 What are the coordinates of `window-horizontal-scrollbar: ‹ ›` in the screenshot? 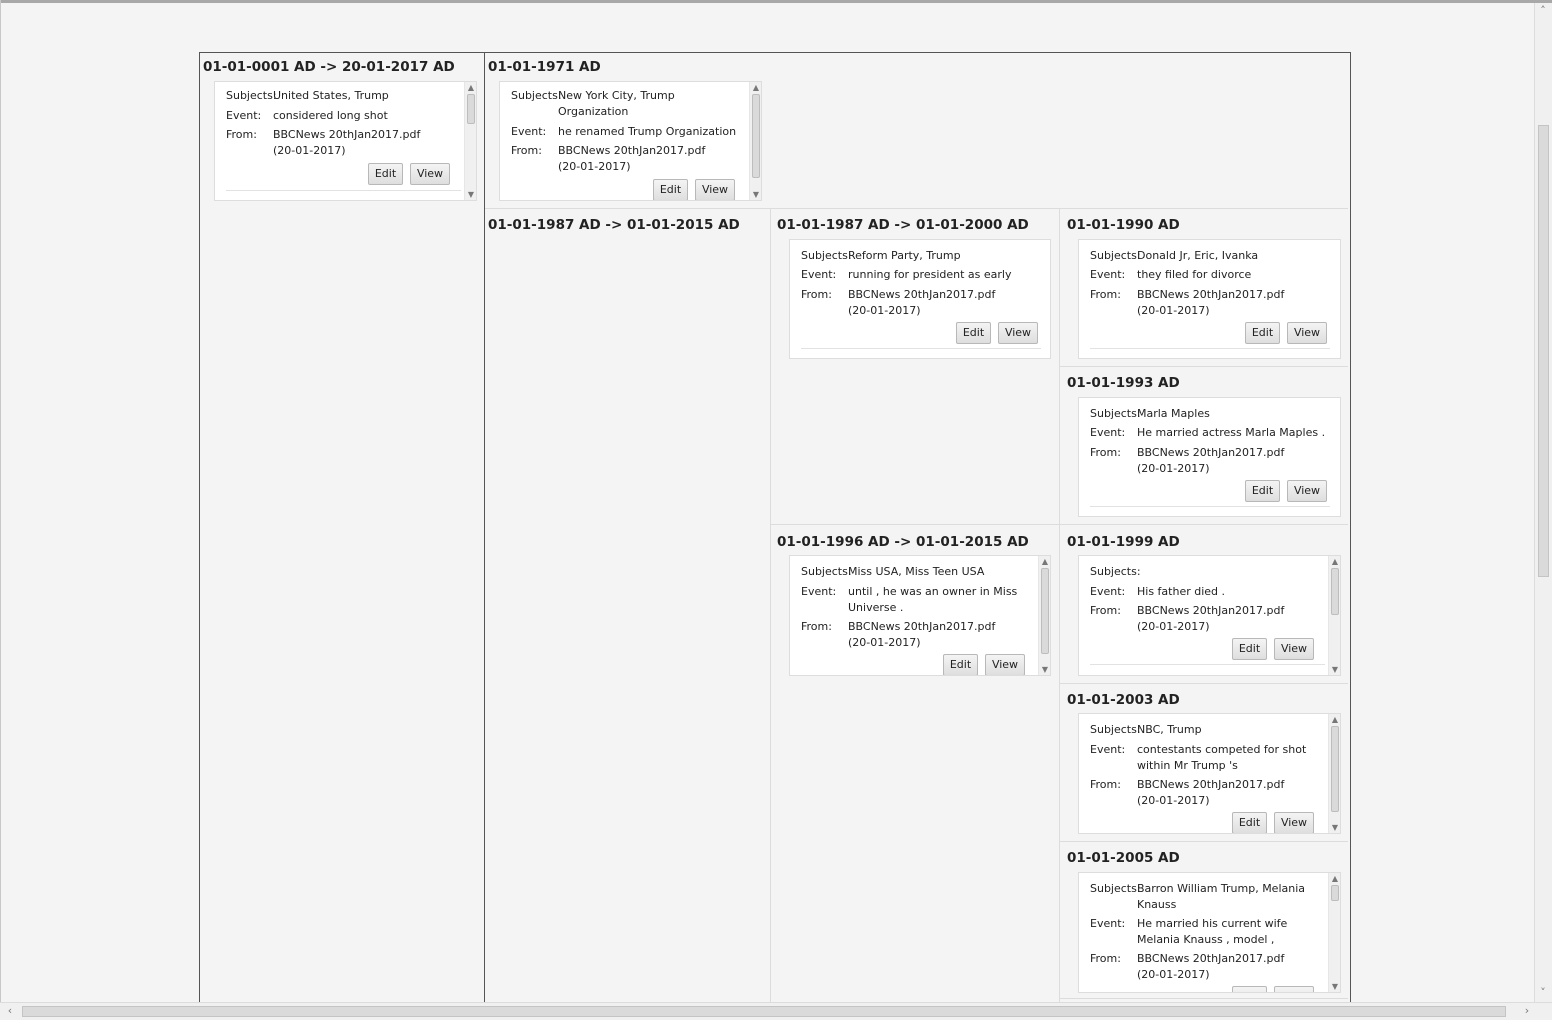 It's located at (776, 1011).